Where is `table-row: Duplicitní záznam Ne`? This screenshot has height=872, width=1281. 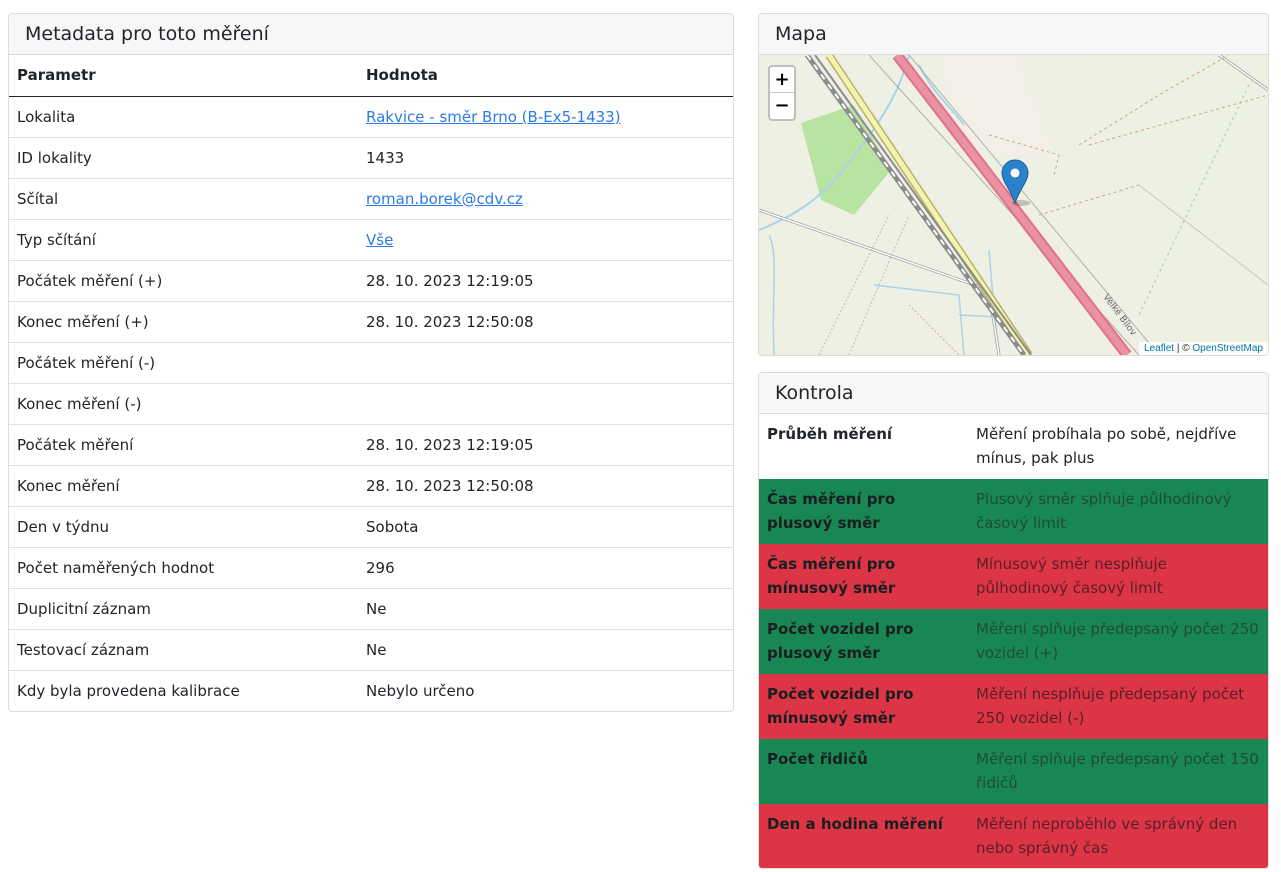
table-row: Duplicitní záznam Ne is located at coordinates (371, 608).